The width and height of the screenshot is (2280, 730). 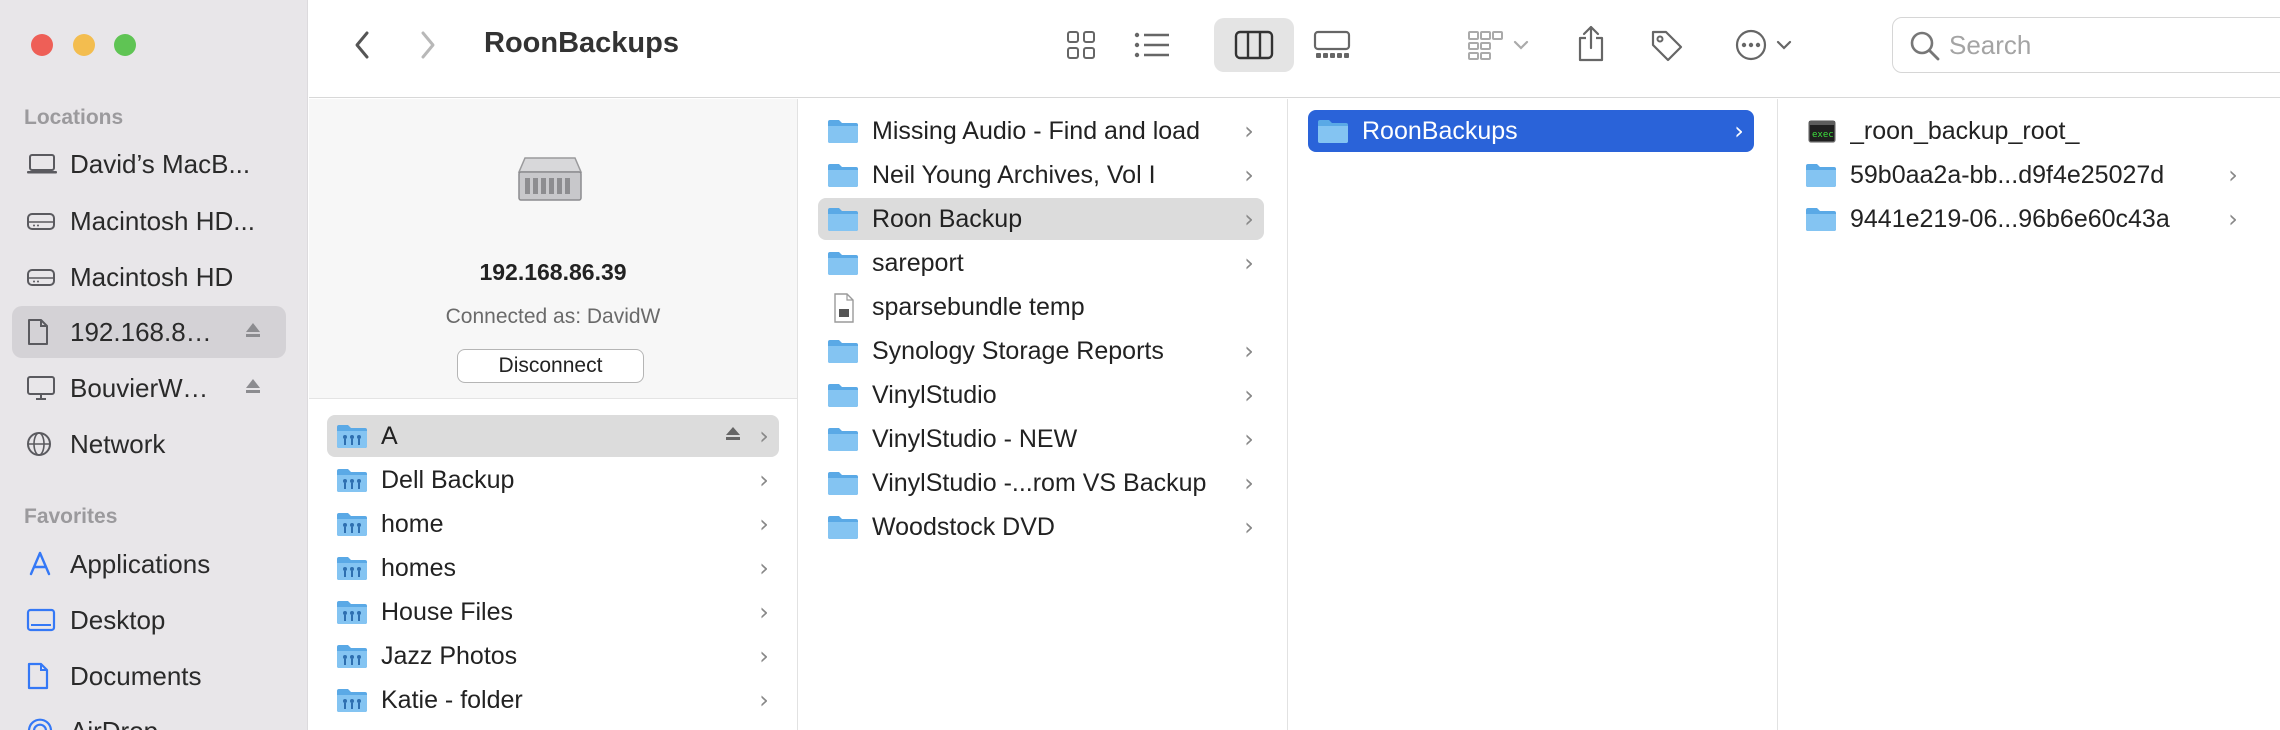 I want to click on share-row: Dell Backup ›, so click(x=553, y=480).